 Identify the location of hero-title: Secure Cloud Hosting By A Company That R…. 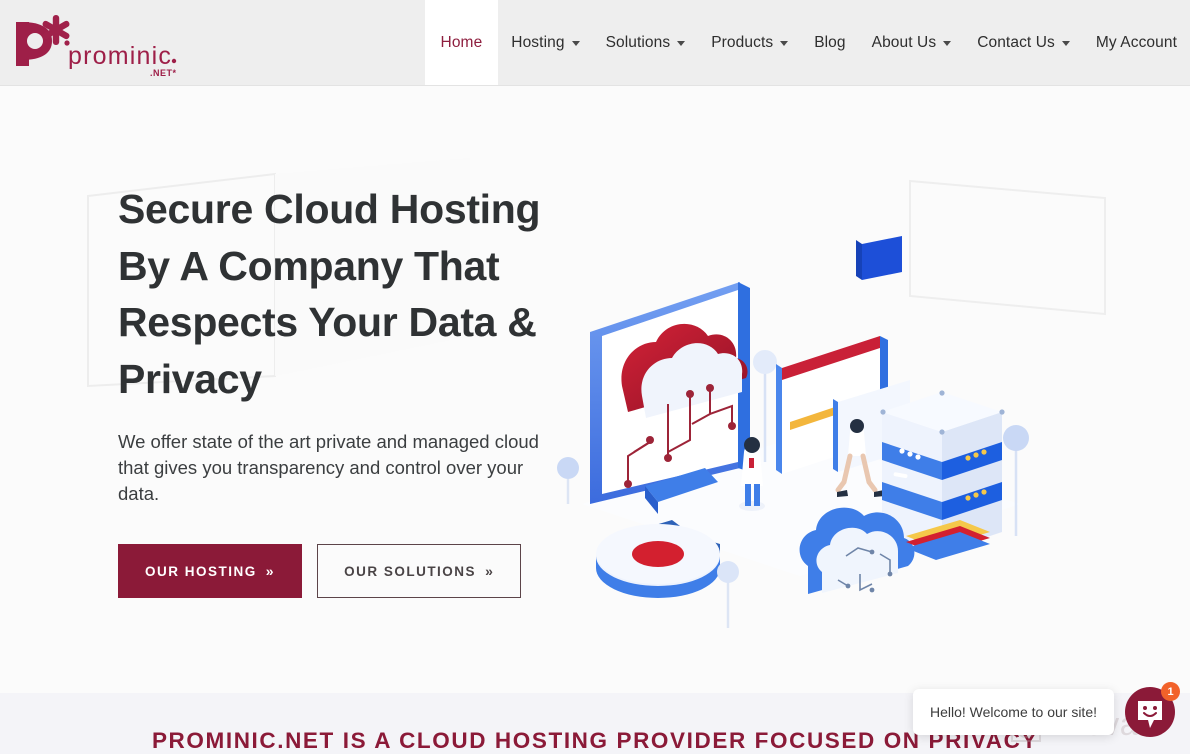
(329, 294).